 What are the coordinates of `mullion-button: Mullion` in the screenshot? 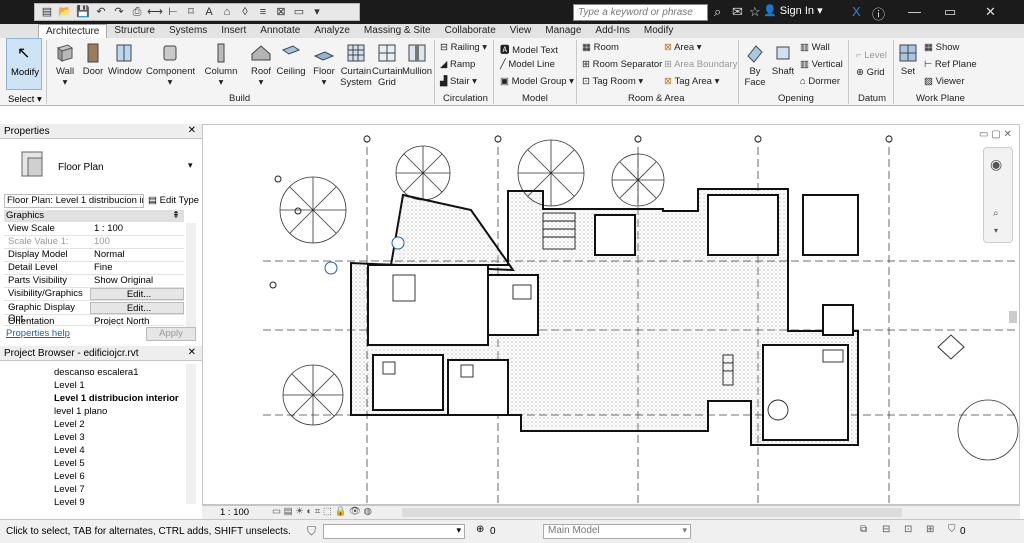 It's located at (417, 59).